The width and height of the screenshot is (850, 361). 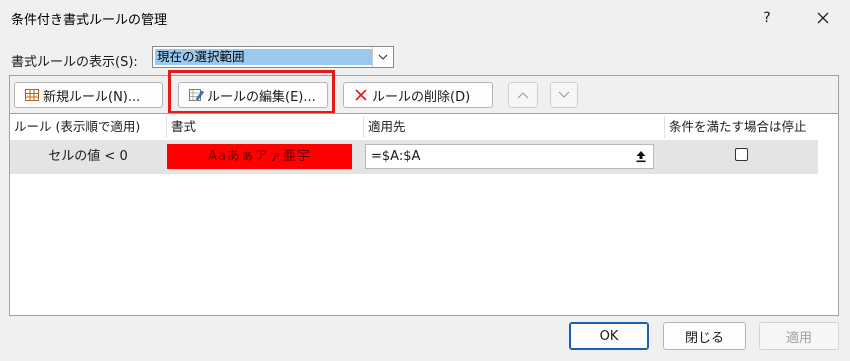 I want to click on help-button: ?, so click(x=767, y=18).